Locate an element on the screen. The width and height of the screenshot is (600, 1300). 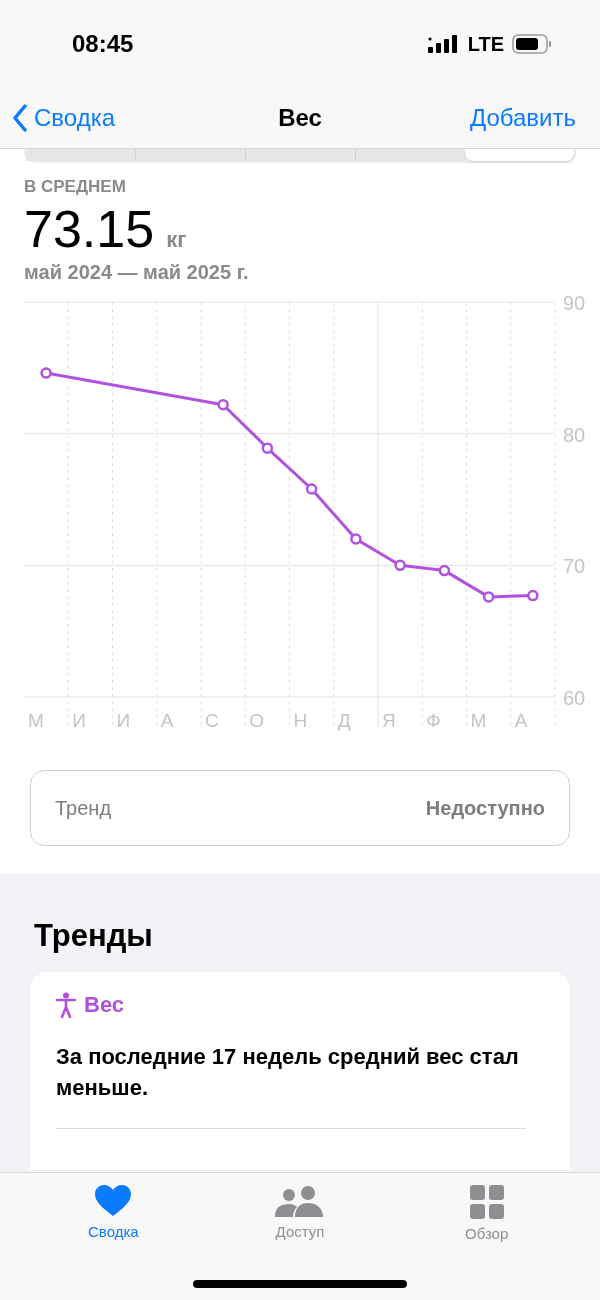
x-tick-label: Д is located at coordinates (344, 720).